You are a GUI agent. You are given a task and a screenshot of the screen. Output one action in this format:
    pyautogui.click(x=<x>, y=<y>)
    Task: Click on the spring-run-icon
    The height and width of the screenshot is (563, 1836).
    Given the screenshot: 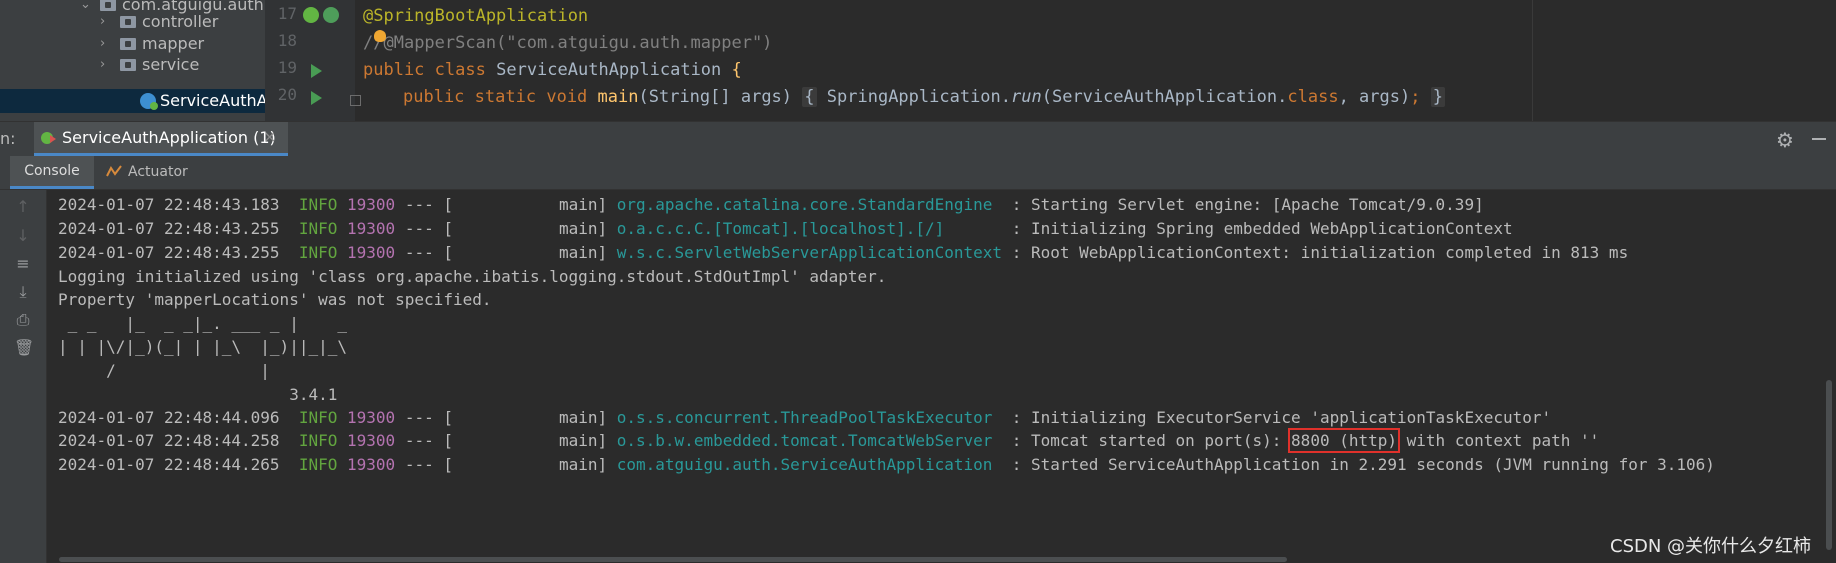 What is the action you would take?
    pyautogui.click(x=48, y=138)
    